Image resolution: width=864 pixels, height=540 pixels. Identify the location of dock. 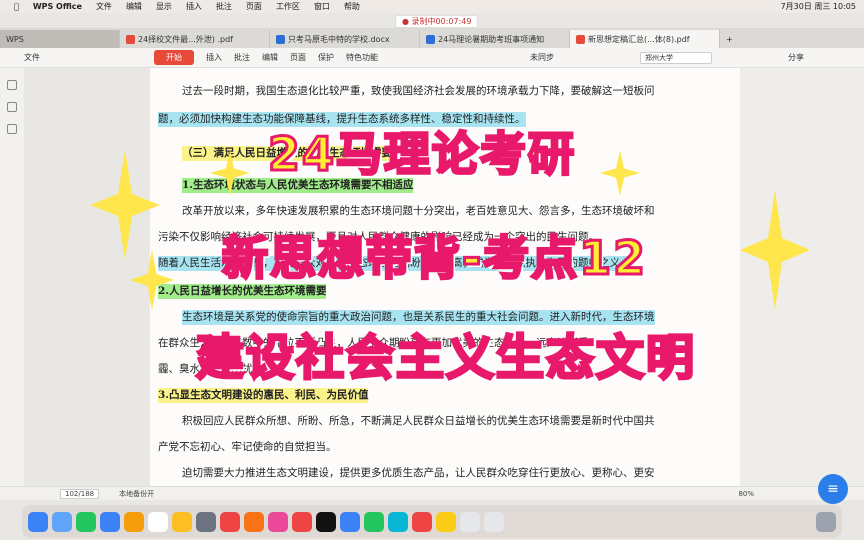
(432, 521).